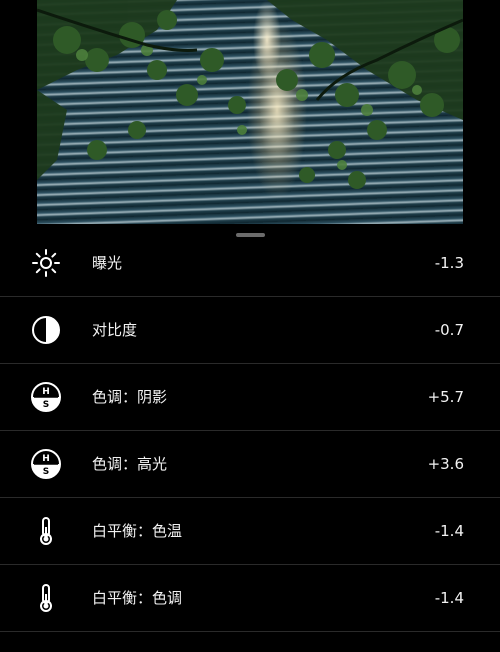 This screenshot has width=500, height=652. What do you see at coordinates (250, 598) in the screenshot?
I see `adjustment-row-wb-tint: 白平衡：色调 -1.4` at bounding box center [250, 598].